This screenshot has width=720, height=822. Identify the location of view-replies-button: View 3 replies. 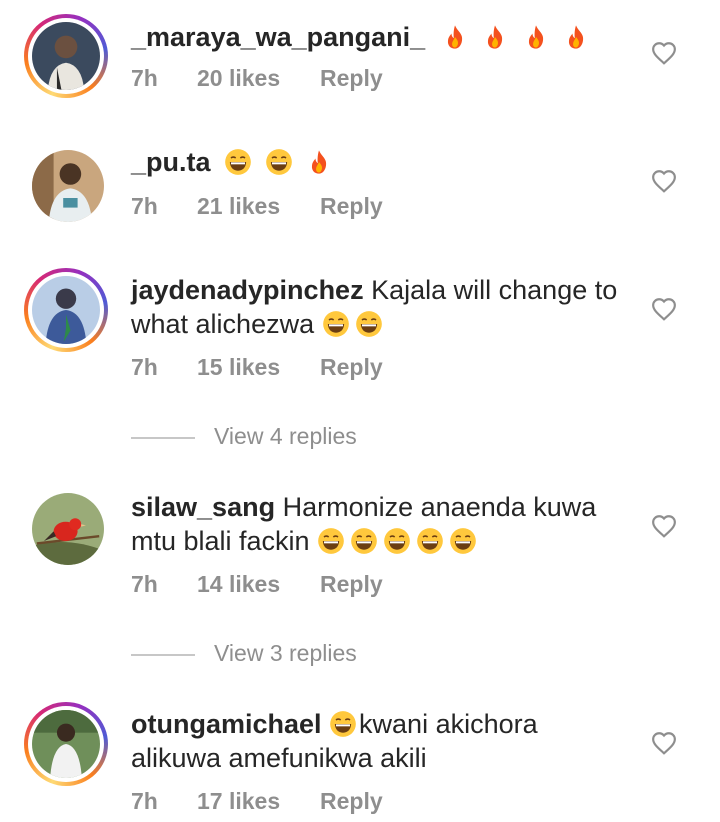
(244, 653).